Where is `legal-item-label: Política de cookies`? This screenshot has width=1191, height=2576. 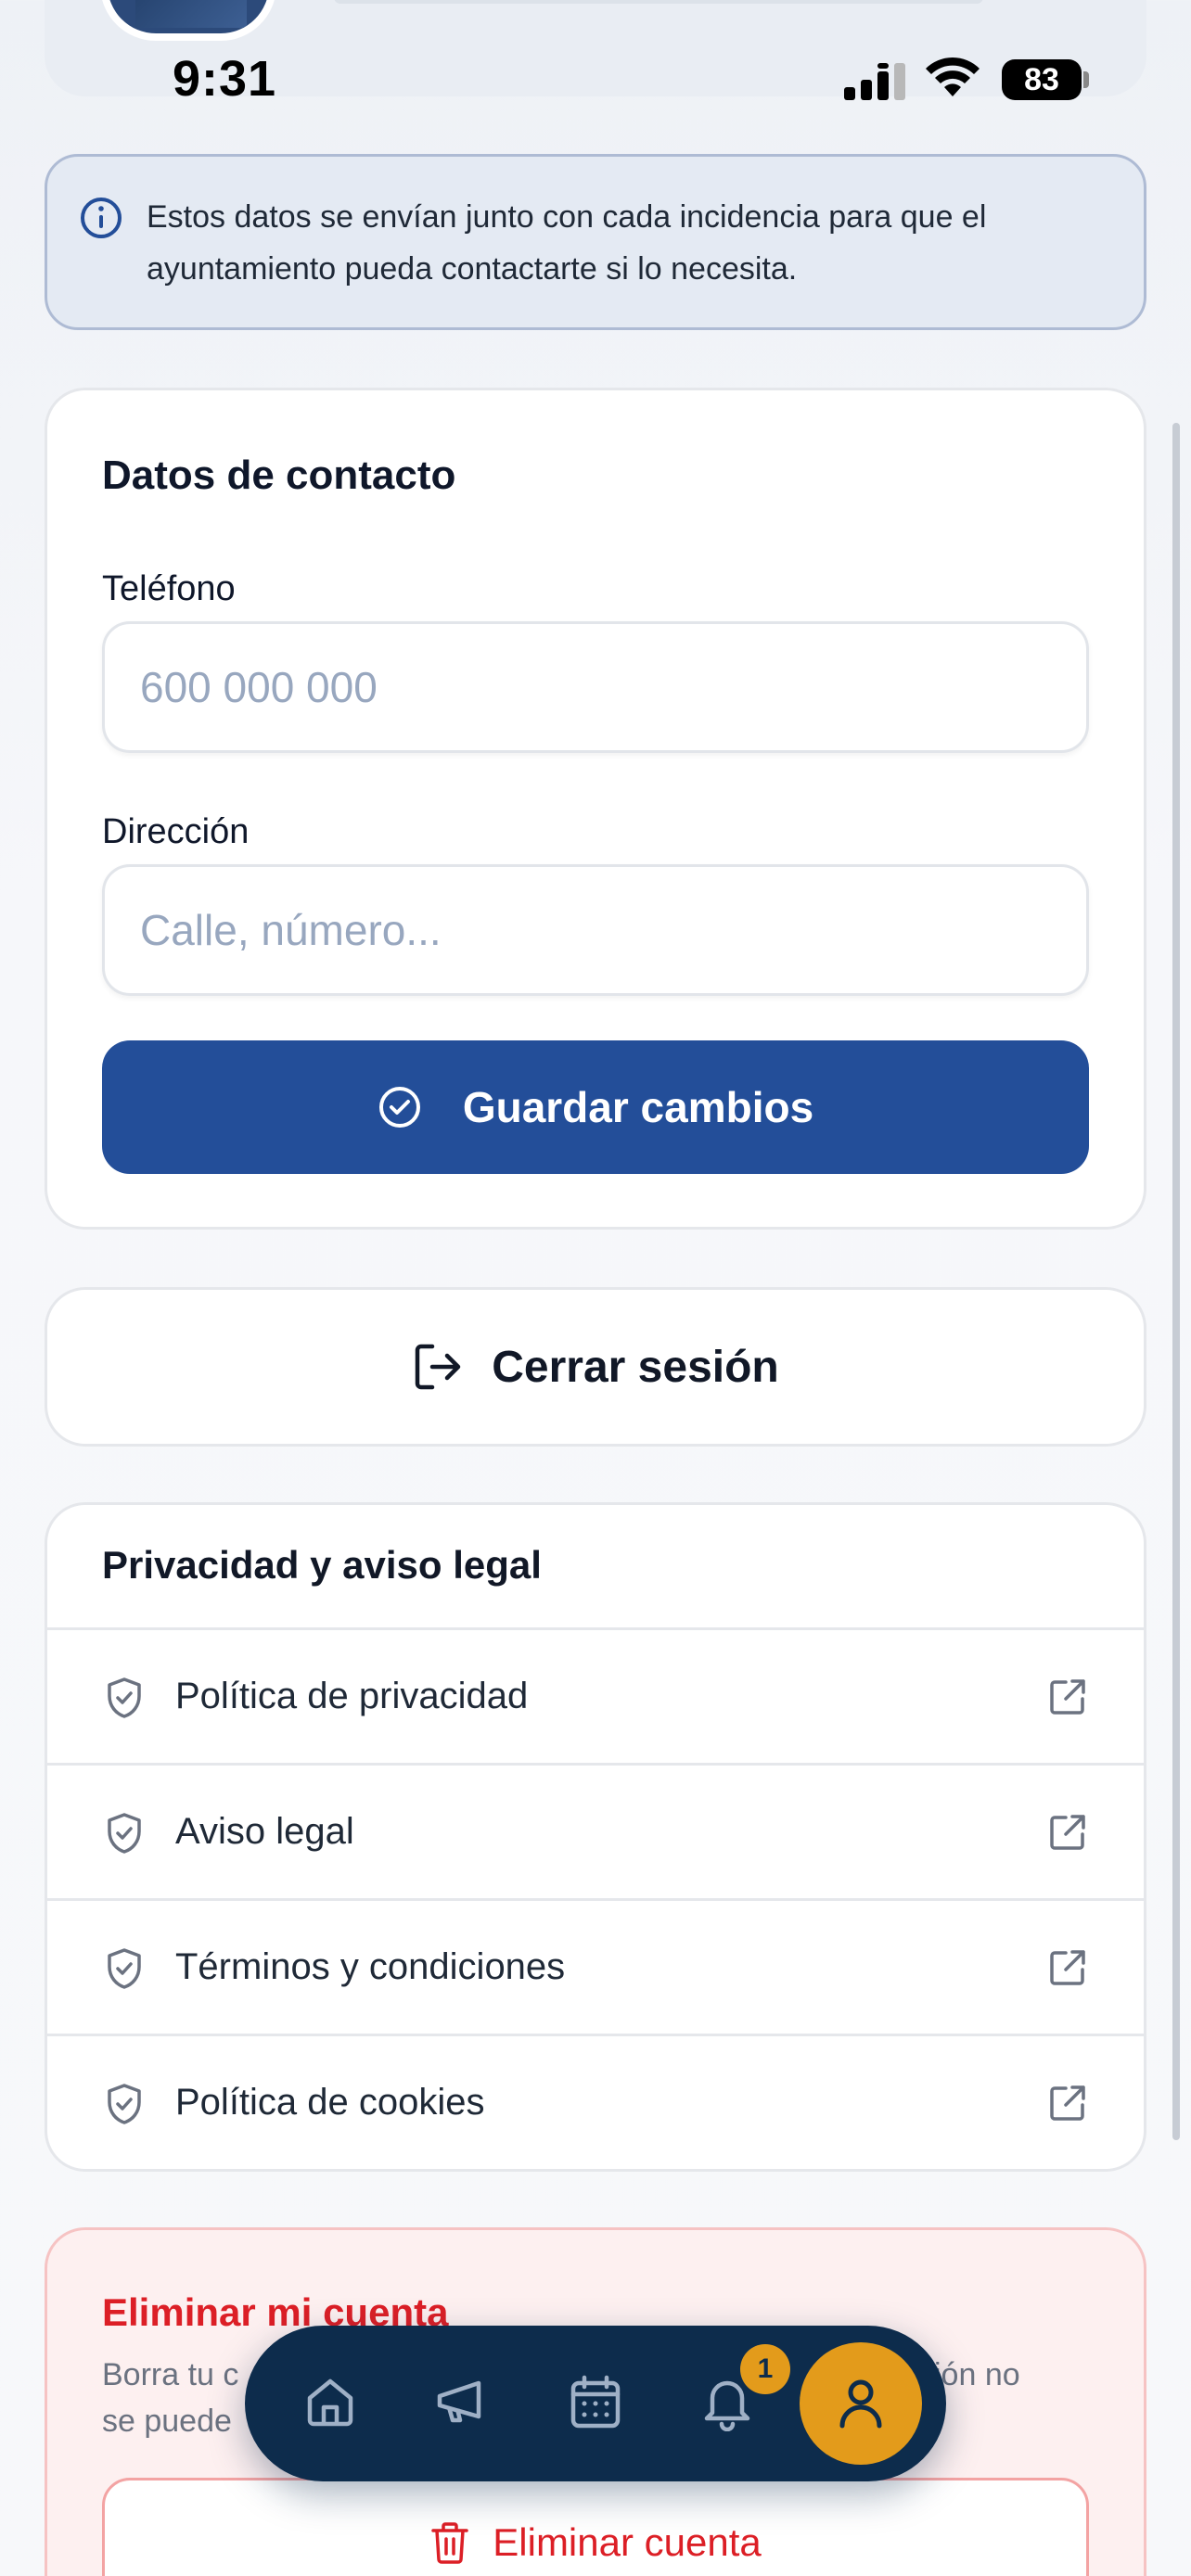 legal-item-label: Política de cookies is located at coordinates (330, 2102).